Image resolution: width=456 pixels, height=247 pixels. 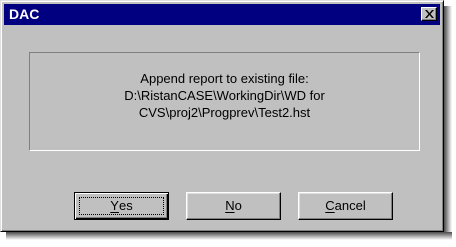 I want to click on message-line-3: CVS\proj2\Progprev\Test2.hst, so click(x=224, y=112).